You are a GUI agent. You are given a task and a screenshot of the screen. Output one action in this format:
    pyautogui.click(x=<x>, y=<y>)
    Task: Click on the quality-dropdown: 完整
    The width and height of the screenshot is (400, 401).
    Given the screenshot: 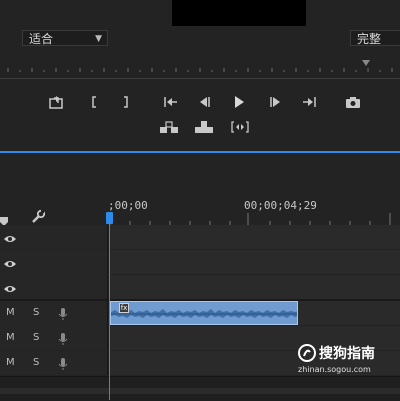 What is the action you would take?
    pyautogui.click(x=375, y=38)
    